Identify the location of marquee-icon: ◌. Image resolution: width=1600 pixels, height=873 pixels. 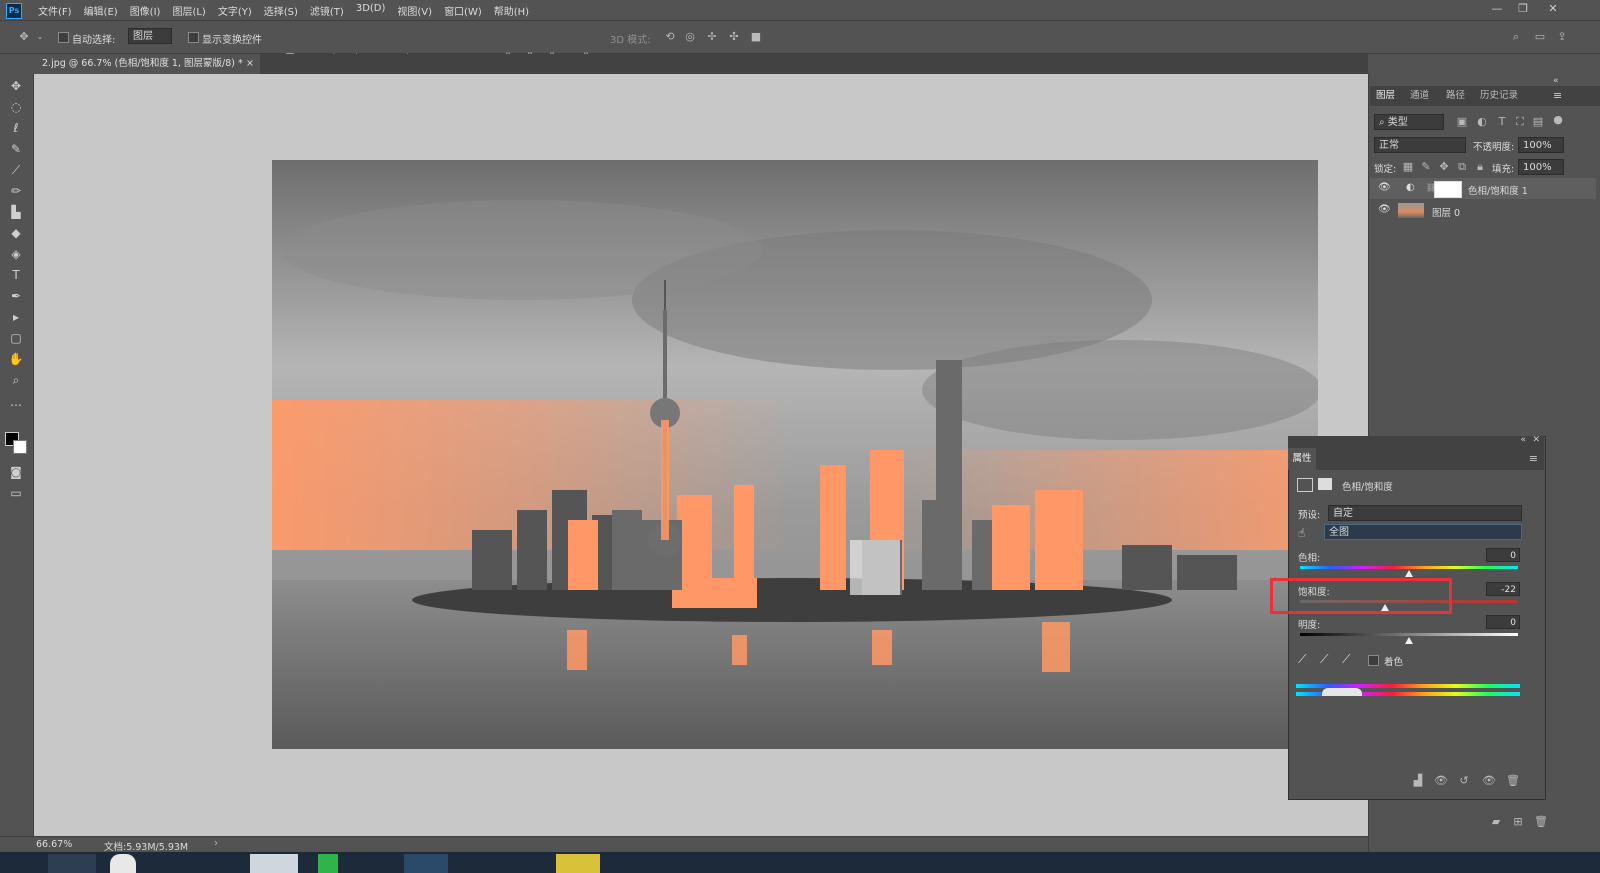
(16, 107).